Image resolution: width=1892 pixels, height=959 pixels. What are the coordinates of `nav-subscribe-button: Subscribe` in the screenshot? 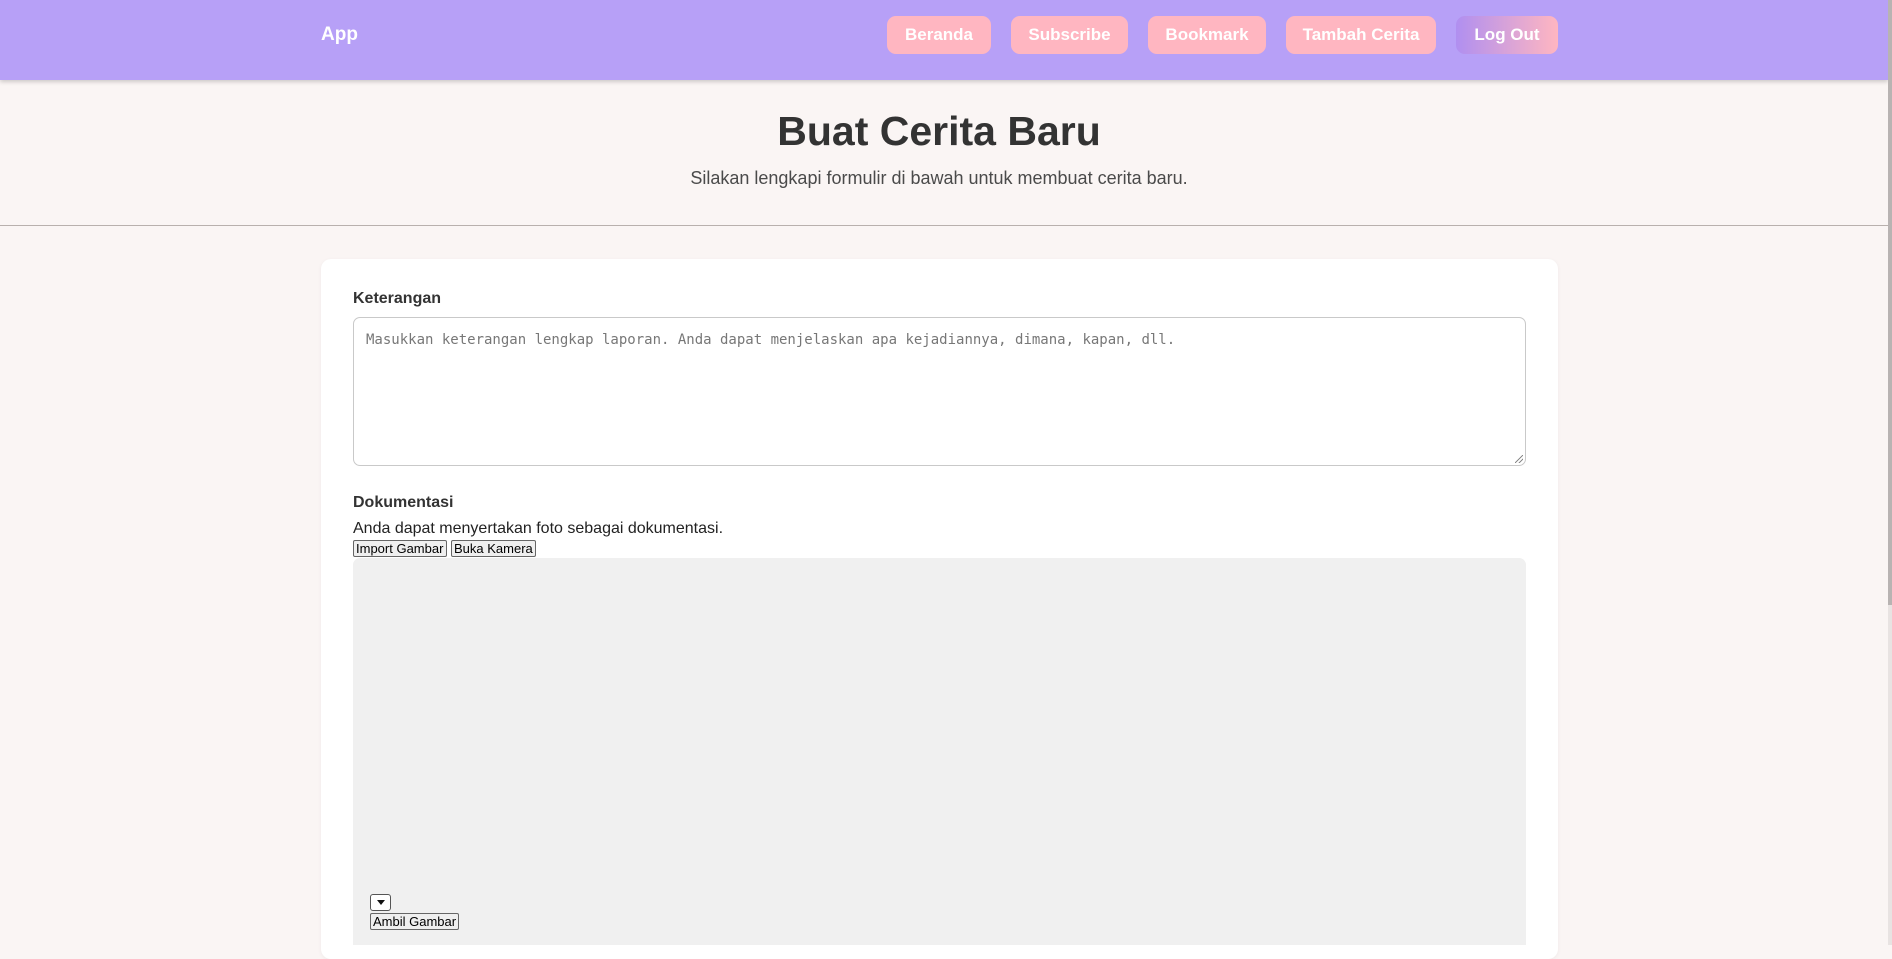 It's located at (1069, 35).